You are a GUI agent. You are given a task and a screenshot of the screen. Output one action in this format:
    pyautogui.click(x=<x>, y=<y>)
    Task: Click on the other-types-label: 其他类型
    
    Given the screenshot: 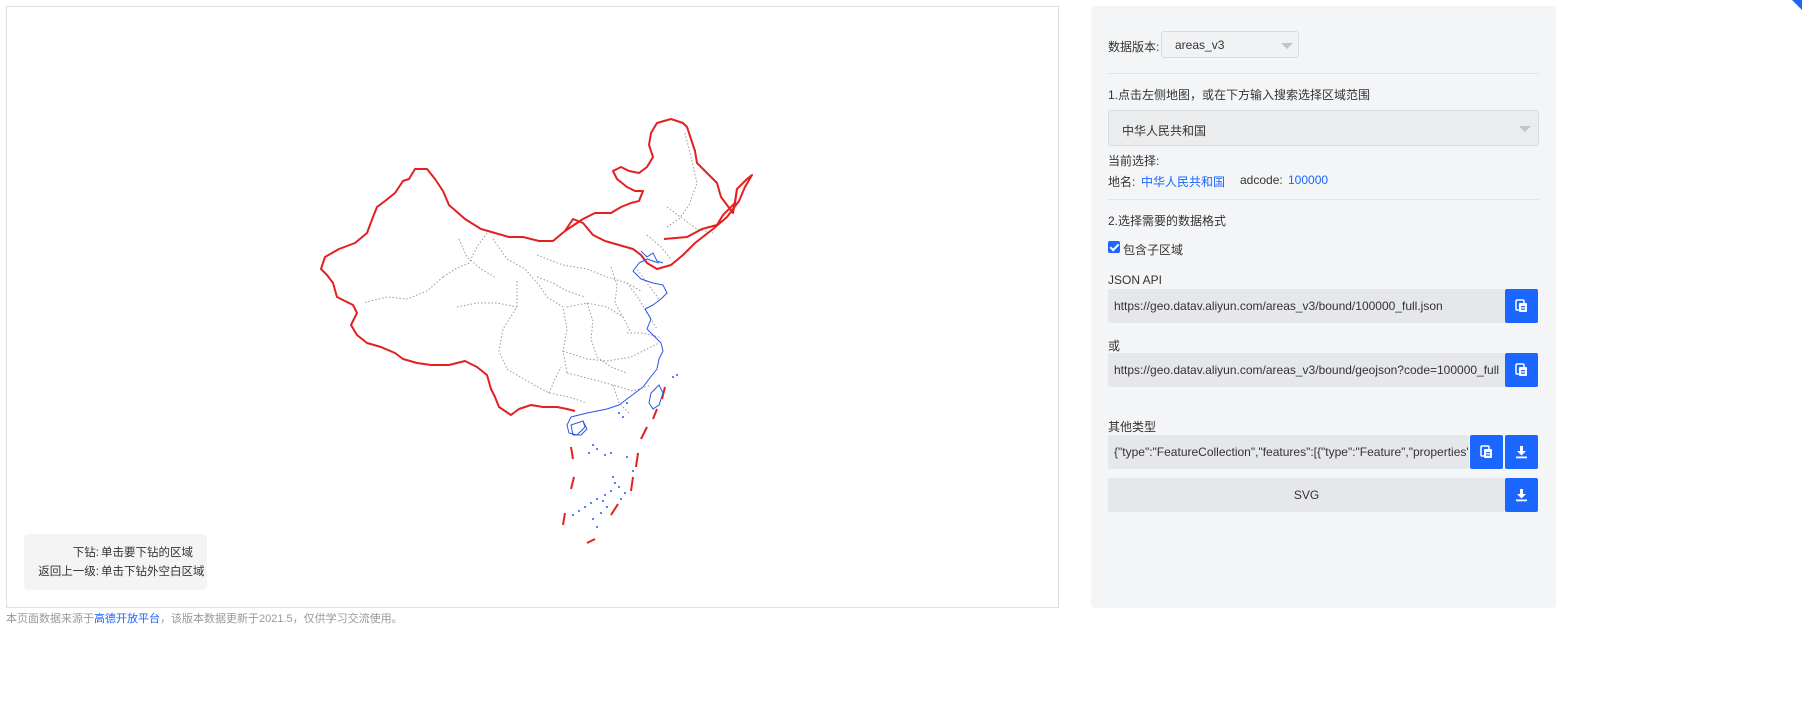 What is the action you would take?
    pyautogui.click(x=1132, y=427)
    